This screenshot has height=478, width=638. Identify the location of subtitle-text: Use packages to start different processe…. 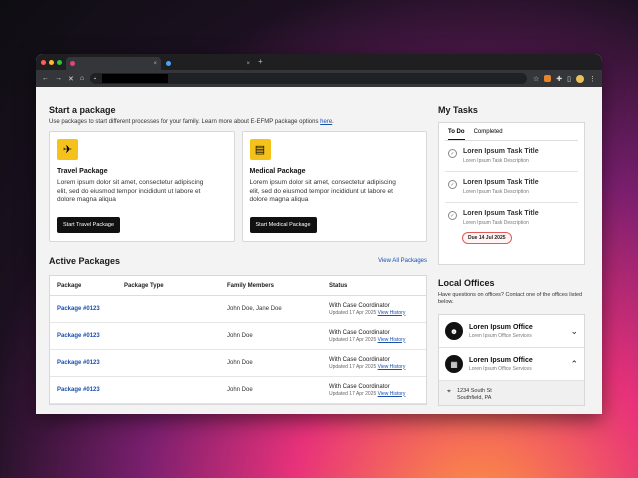
(185, 122).